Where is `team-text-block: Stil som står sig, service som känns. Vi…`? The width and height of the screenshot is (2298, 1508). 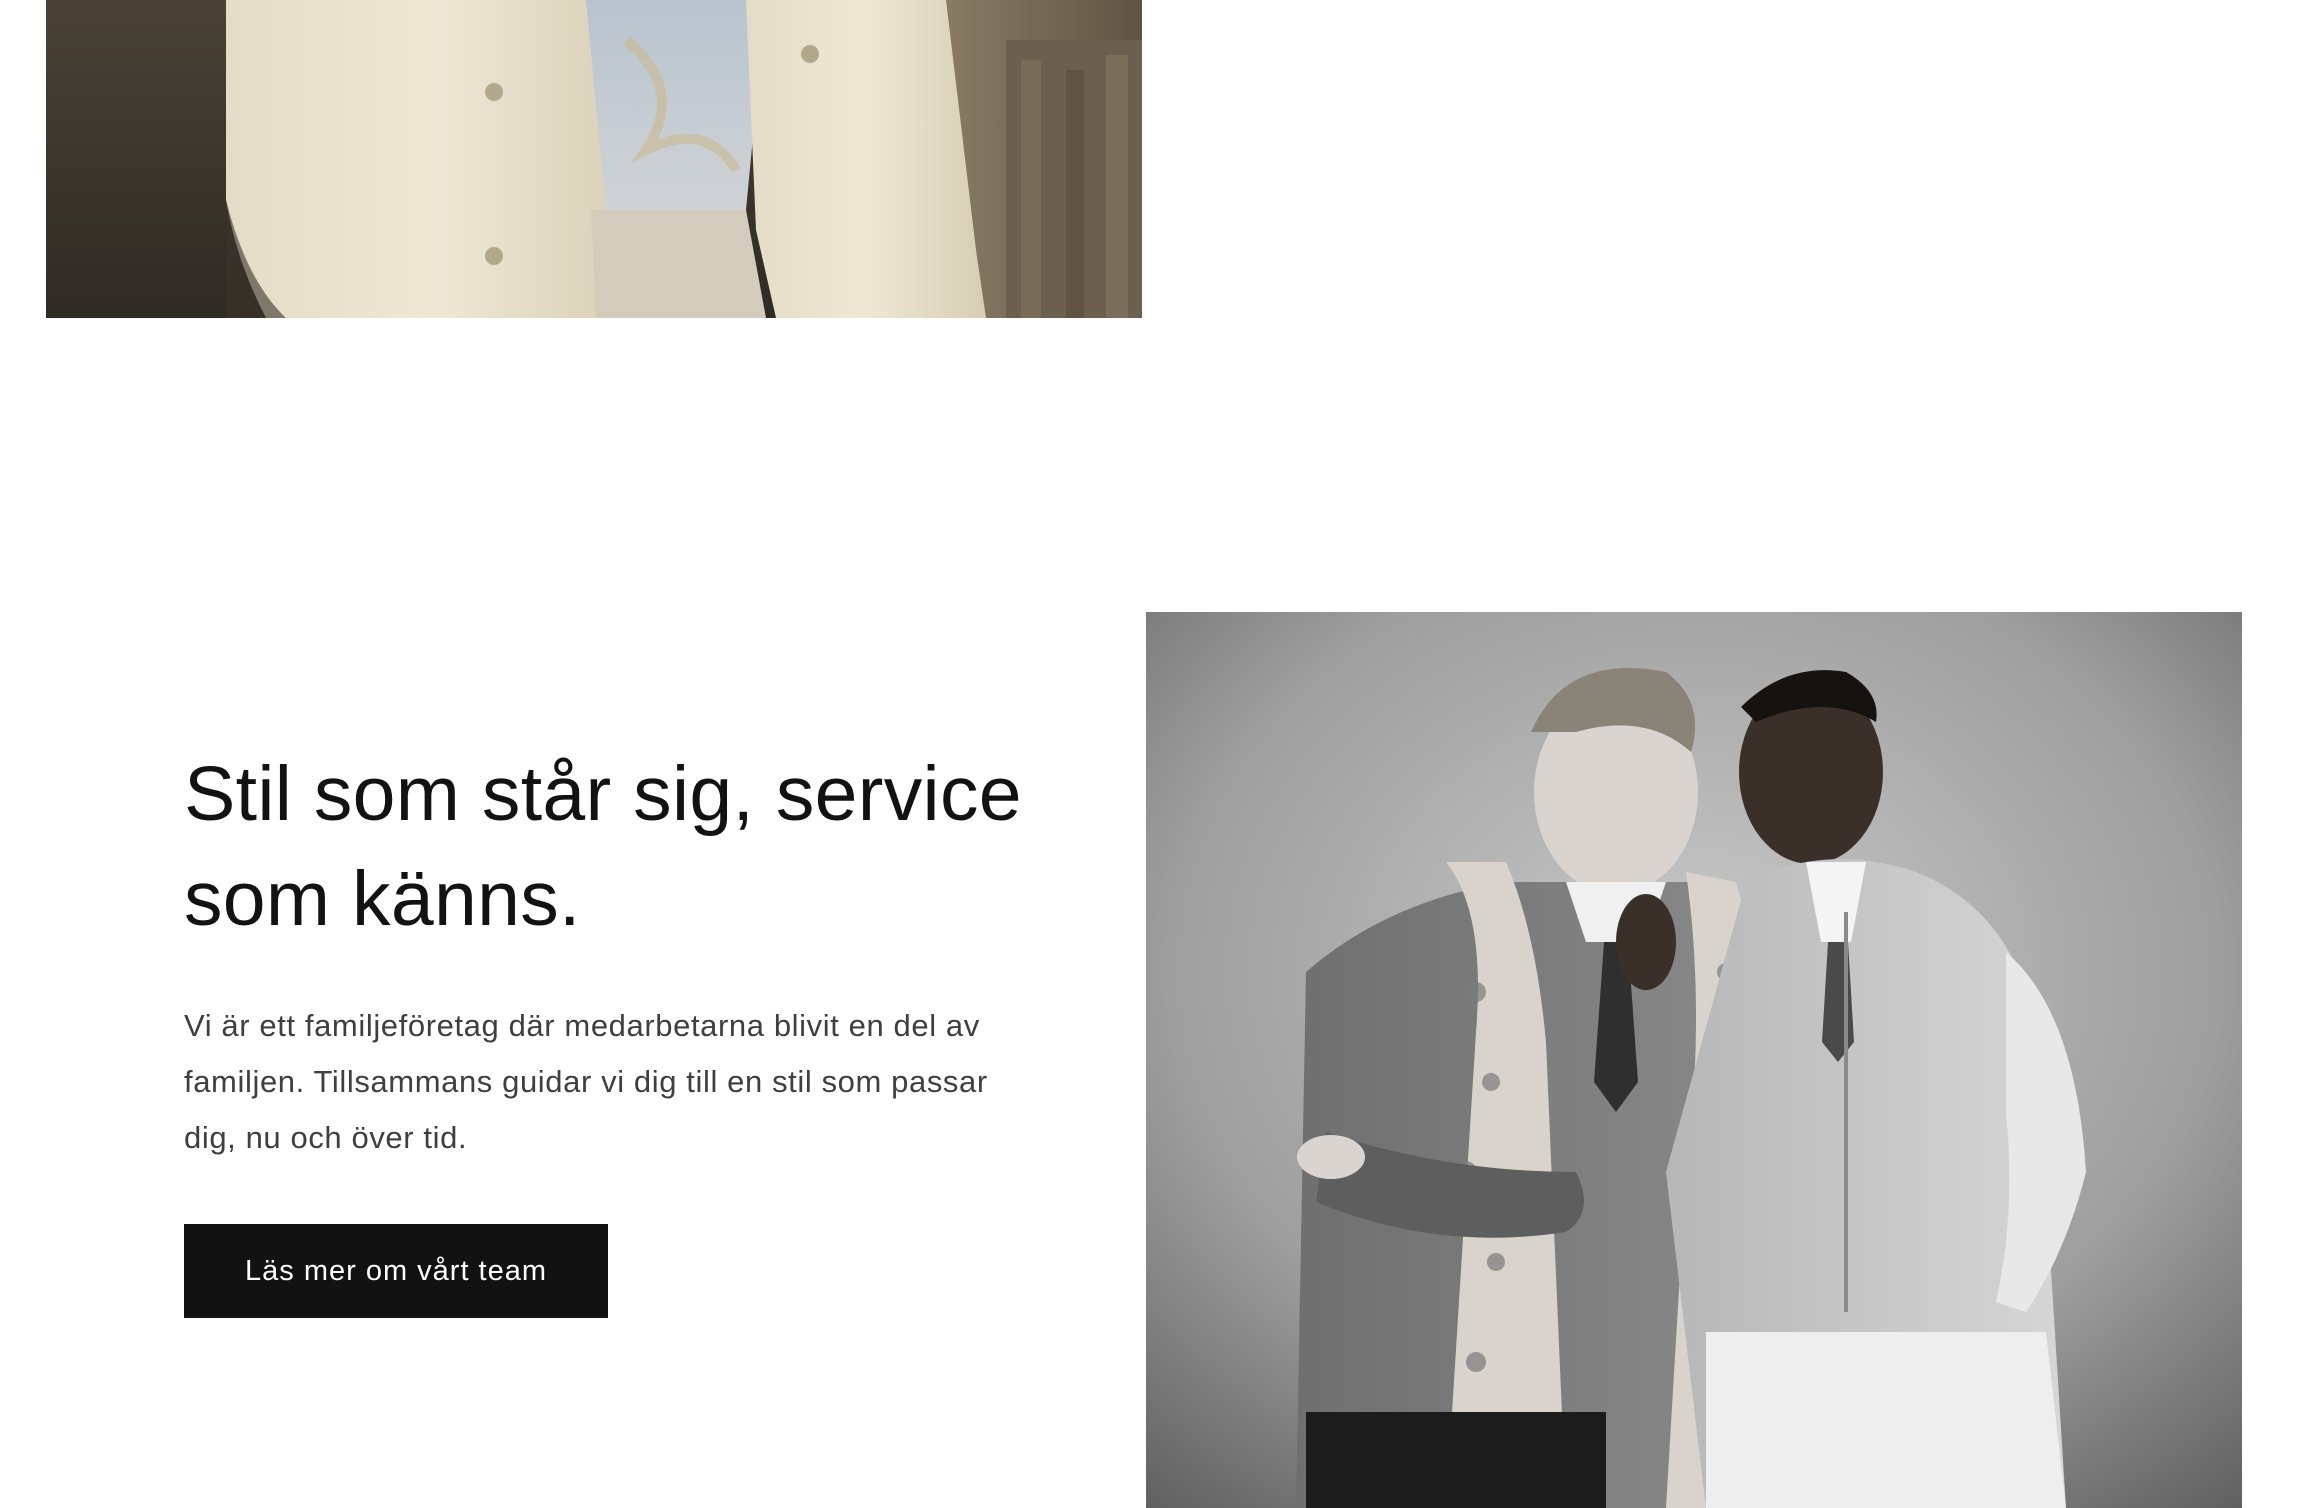 team-text-block: Stil som står sig, service som känns. Vi… is located at coordinates (614, 1030).